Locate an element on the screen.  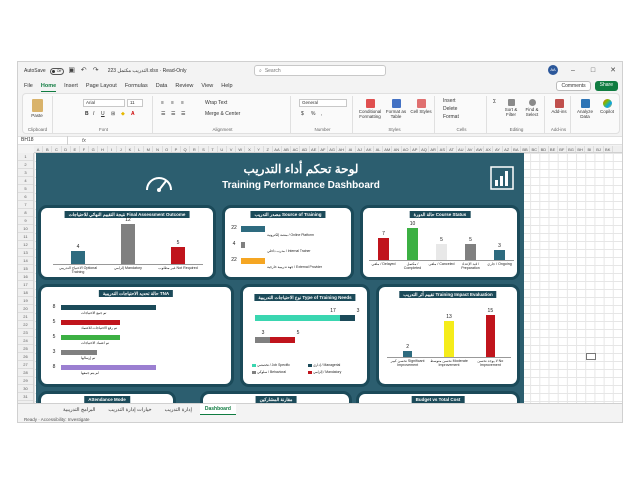
row-header: 12 is located at coordinates (25, 245).